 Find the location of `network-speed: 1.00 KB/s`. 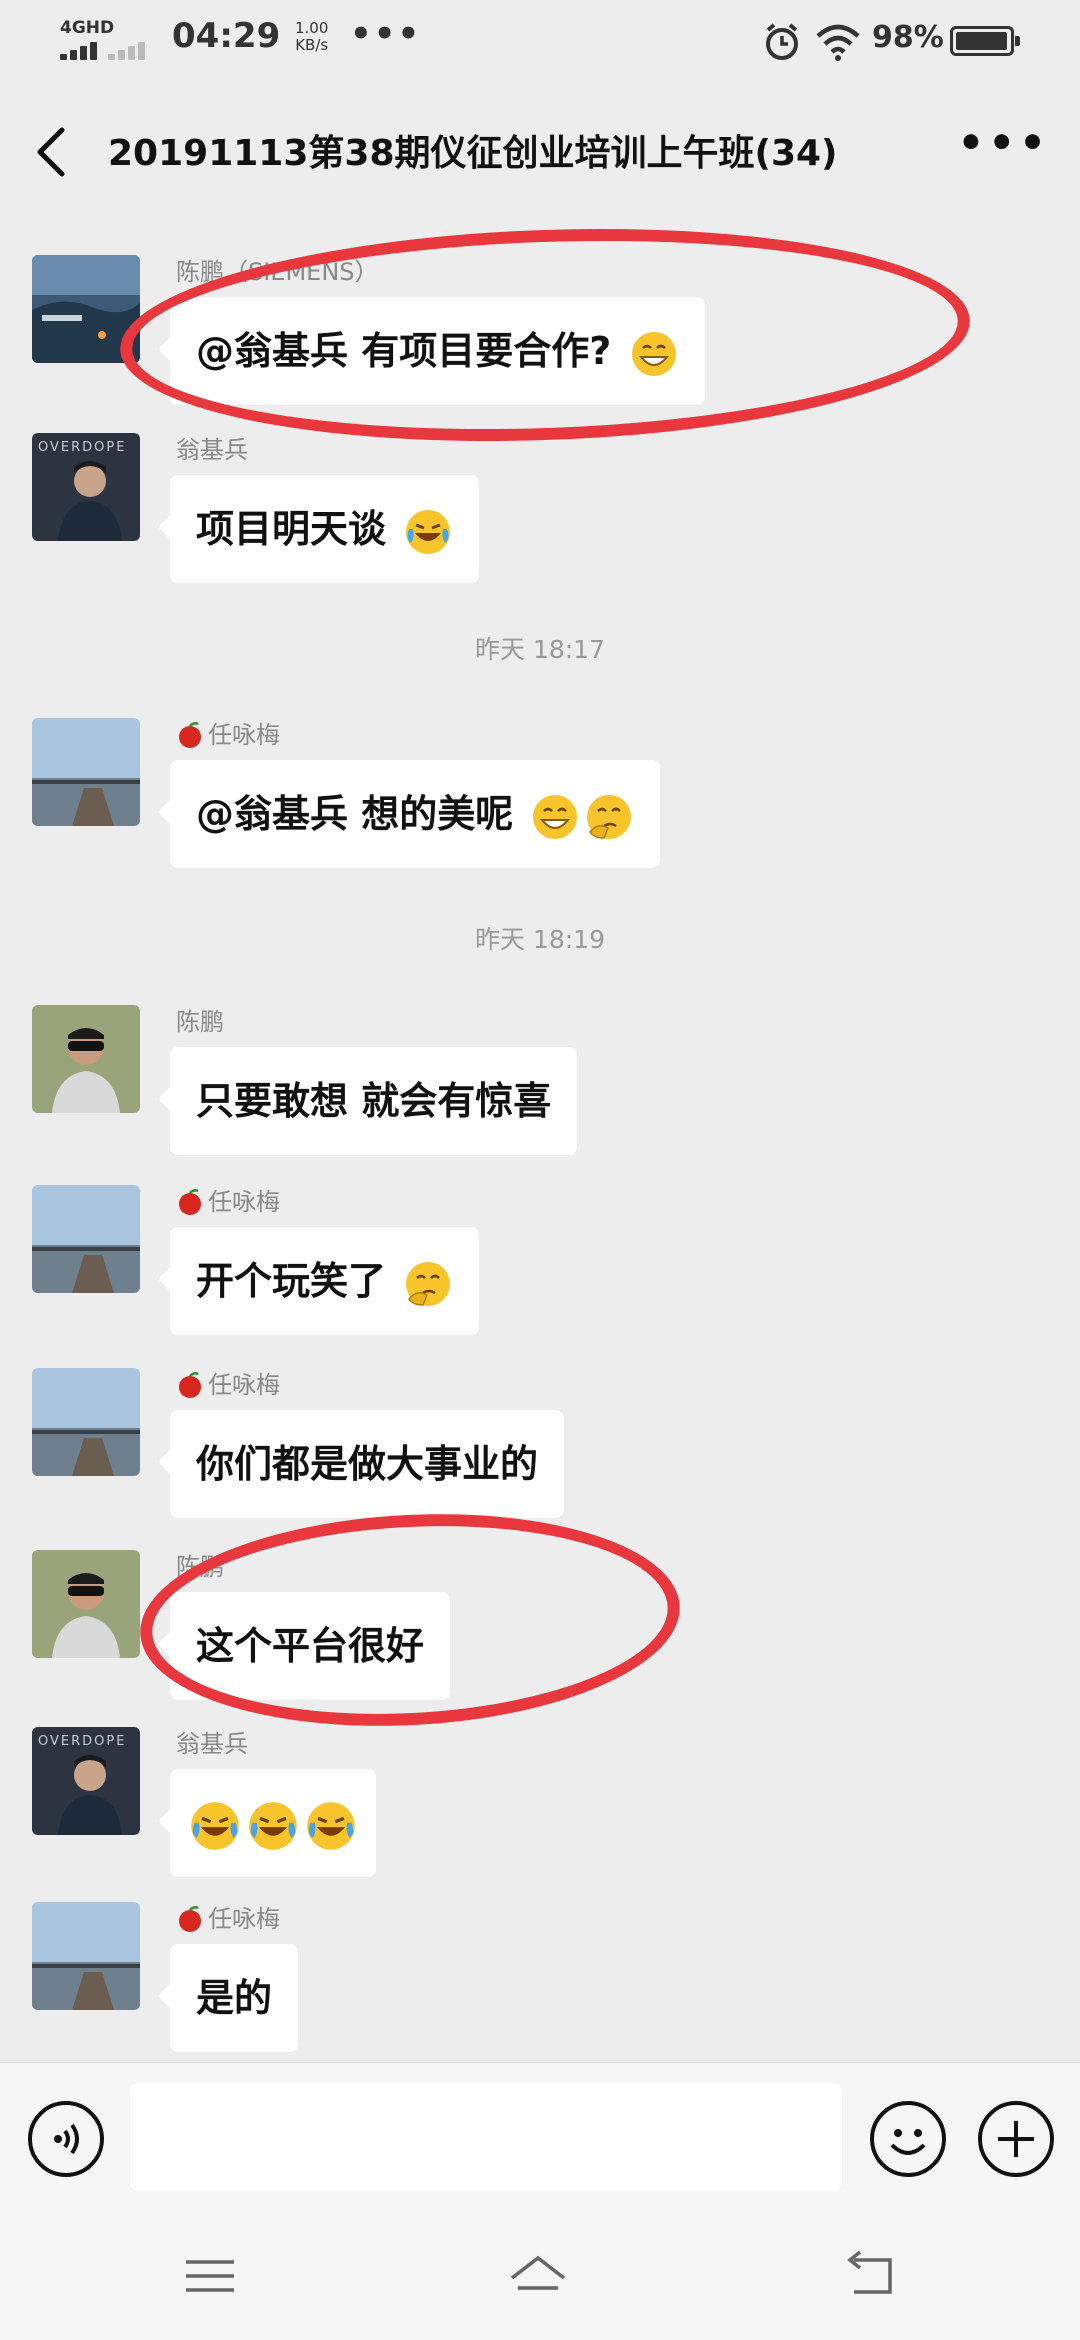

network-speed: 1.00 KB/s is located at coordinates (311, 37).